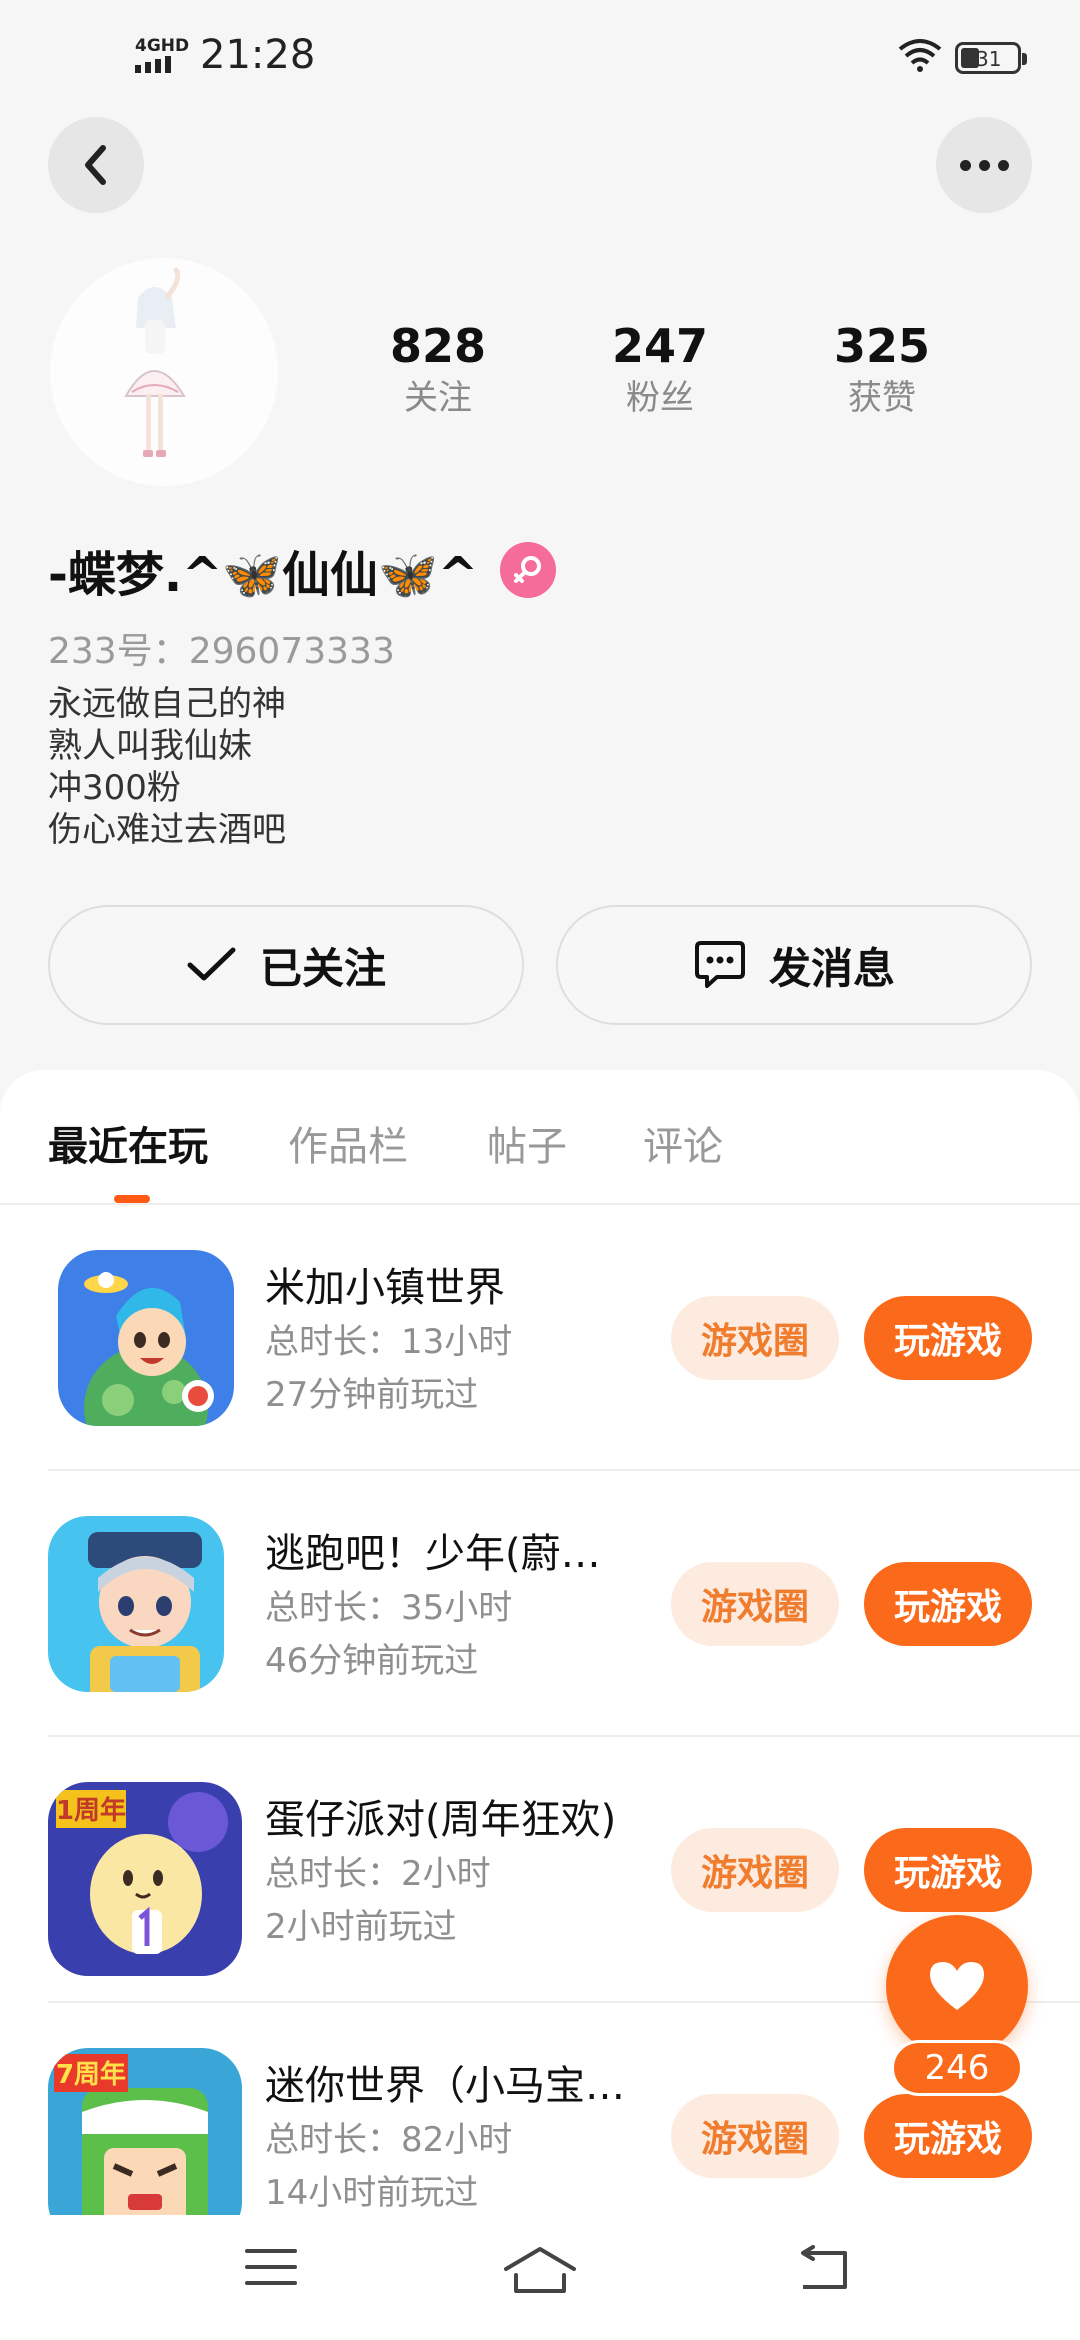 The width and height of the screenshot is (1080, 2340). Describe the element at coordinates (823, 2268) in the screenshot. I see `system-back-icon` at that location.